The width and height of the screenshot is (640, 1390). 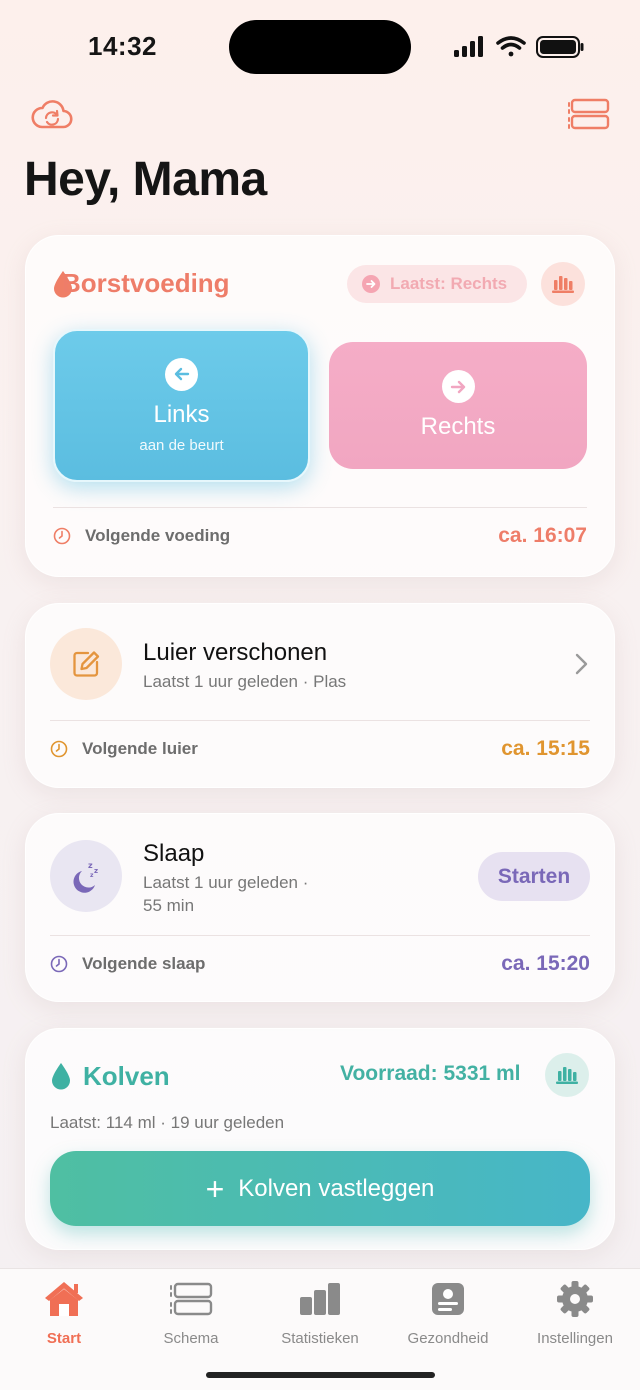 What do you see at coordinates (336, 1188) in the screenshot?
I see `record-pumping-label: Kolven vastleggen` at bounding box center [336, 1188].